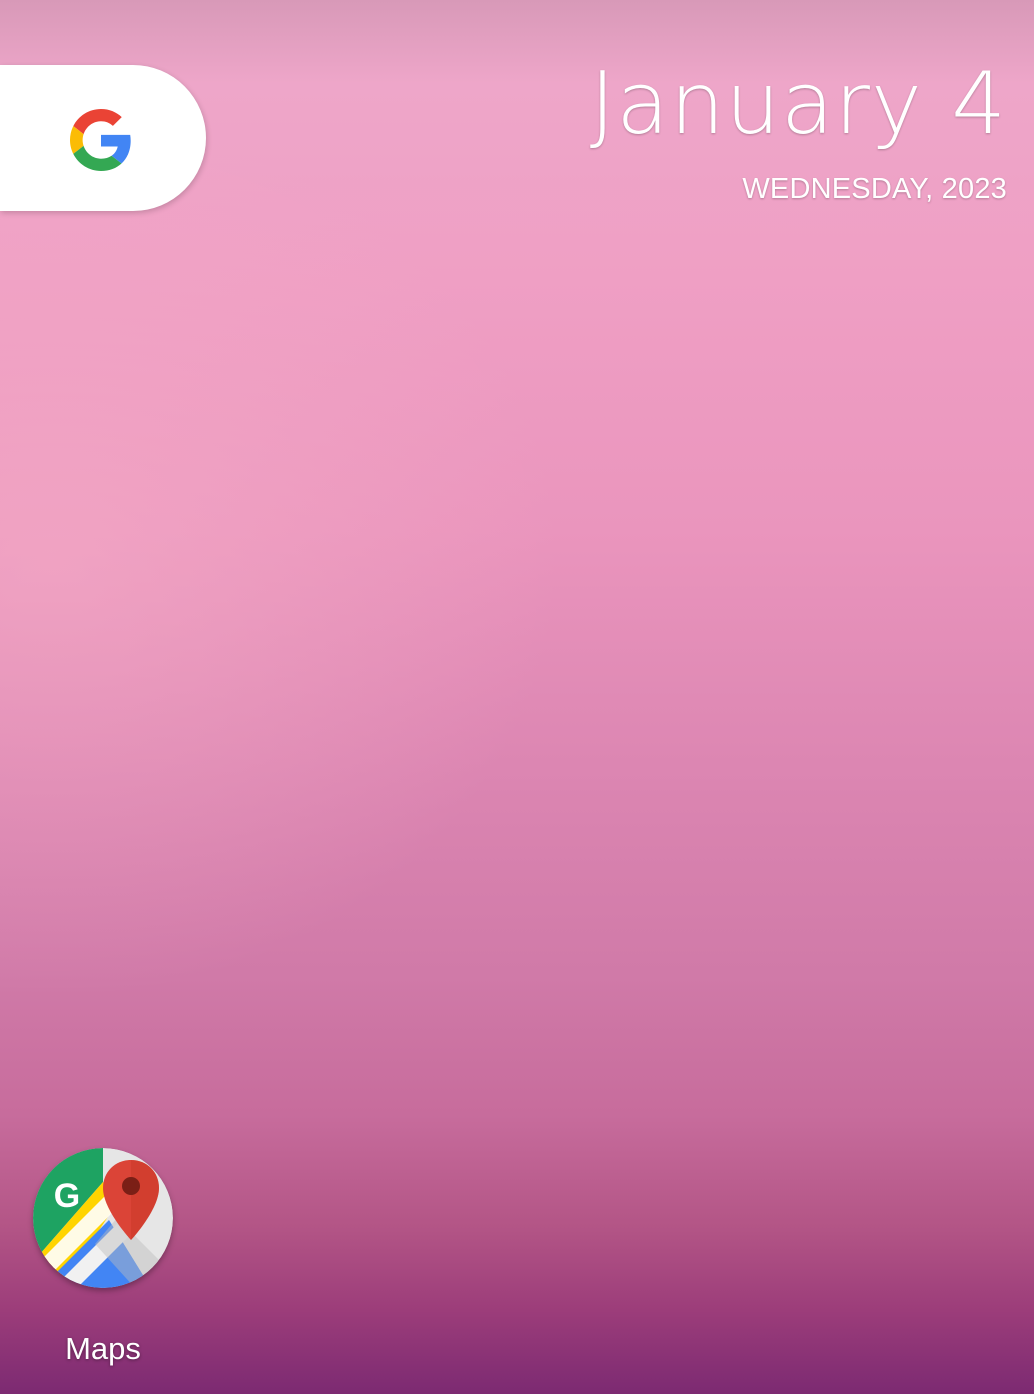 This screenshot has height=1394, width=1034. Describe the element at coordinates (874, 189) in the screenshot. I see `weekday-year-label: WEDNESDAY, 2023` at that location.